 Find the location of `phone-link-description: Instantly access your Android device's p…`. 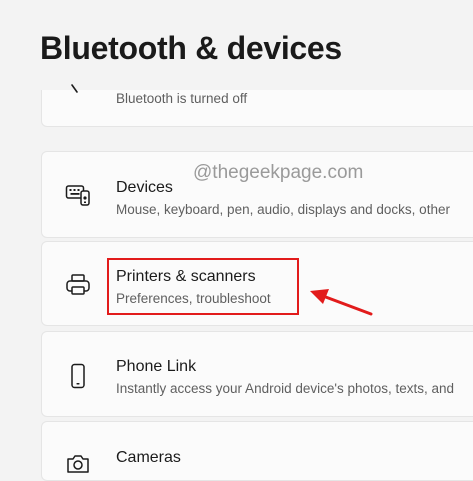

phone-link-description: Instantly access your Android device's p… is located at coordinates (285, 388).